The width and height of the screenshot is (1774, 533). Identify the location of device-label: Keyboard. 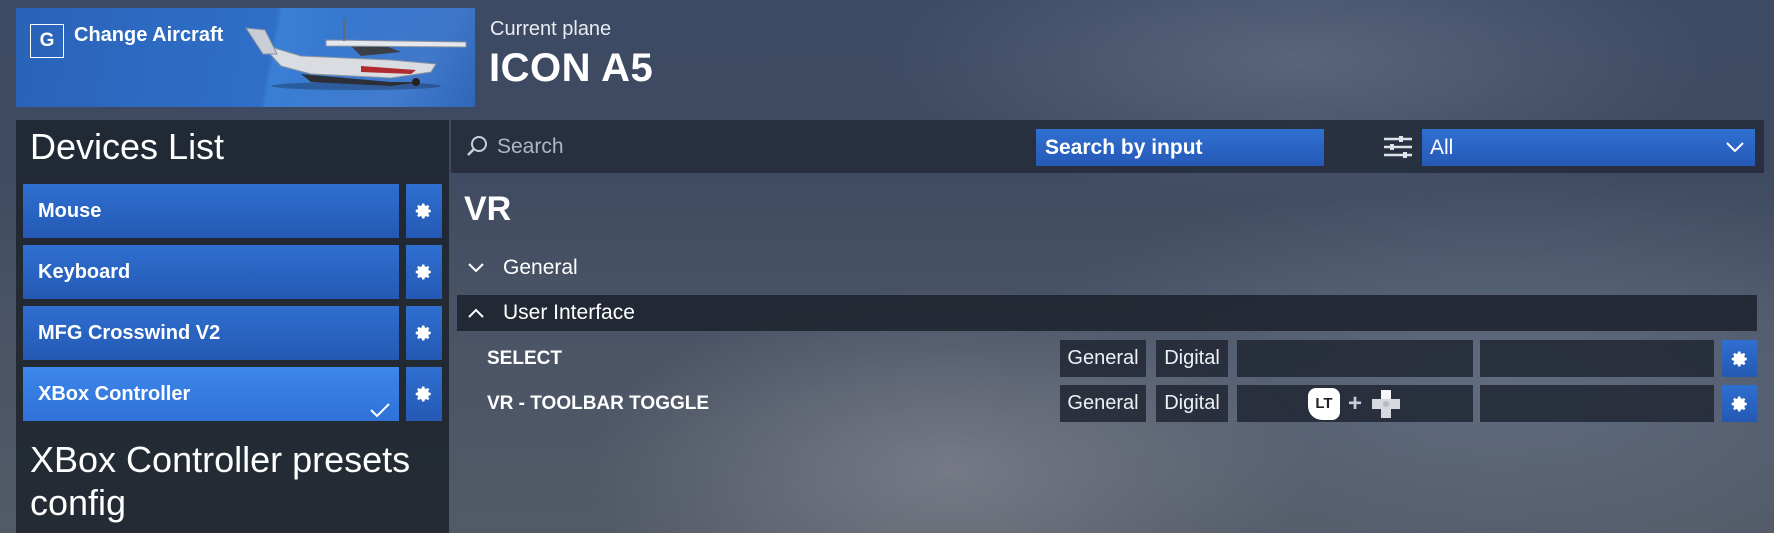
(84, 271).